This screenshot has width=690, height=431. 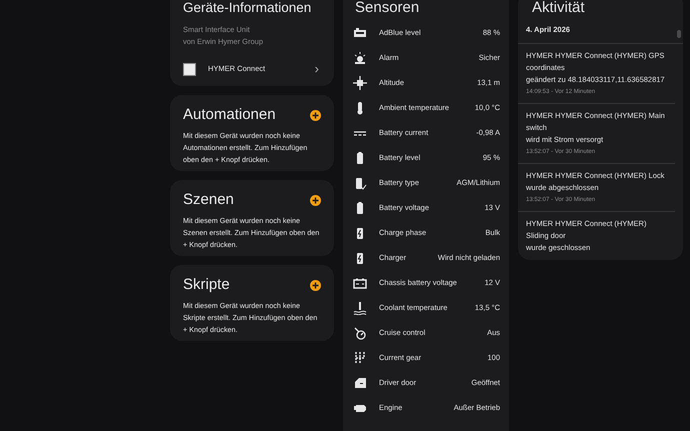 What do you see at coordinates (208, 200) in the screenshot?
I see `card-heading: Szenen` at bounding box center [208, 200].